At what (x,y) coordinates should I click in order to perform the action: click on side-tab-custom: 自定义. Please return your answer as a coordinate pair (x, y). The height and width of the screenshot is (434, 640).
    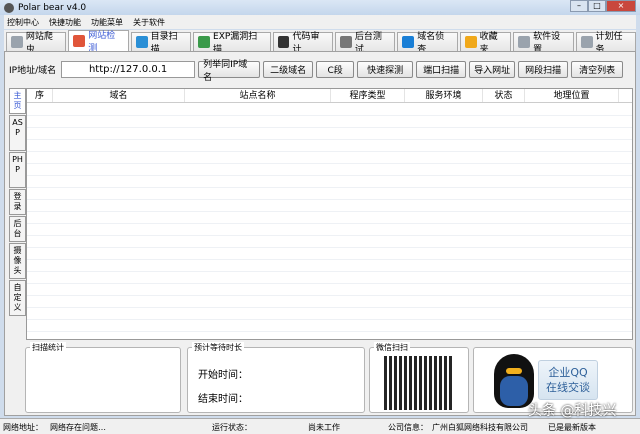
    Looking at the image, I should click on (17, 298).